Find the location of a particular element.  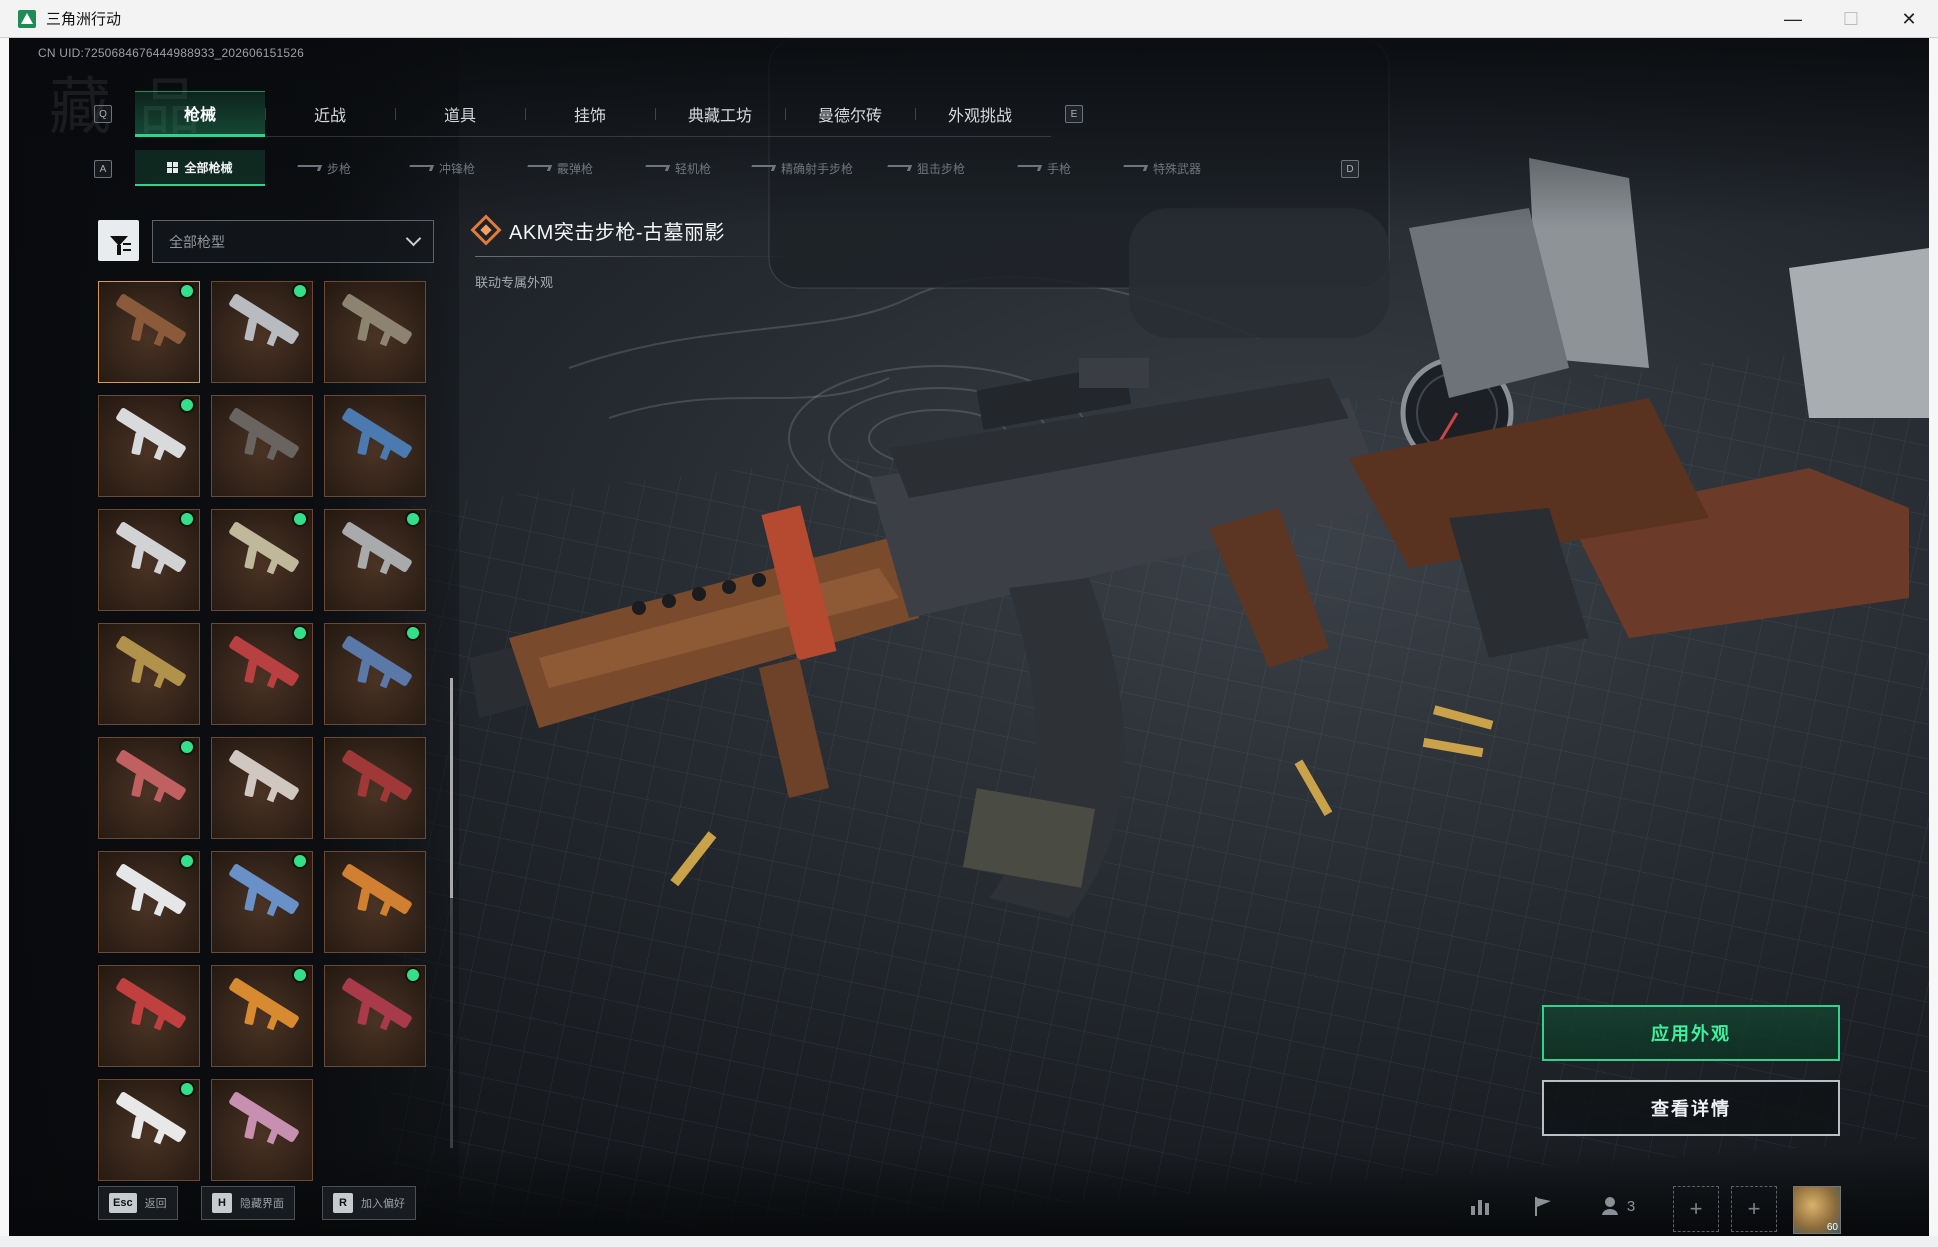

party-icon: 3 is located at coordinates (1618, 1206).